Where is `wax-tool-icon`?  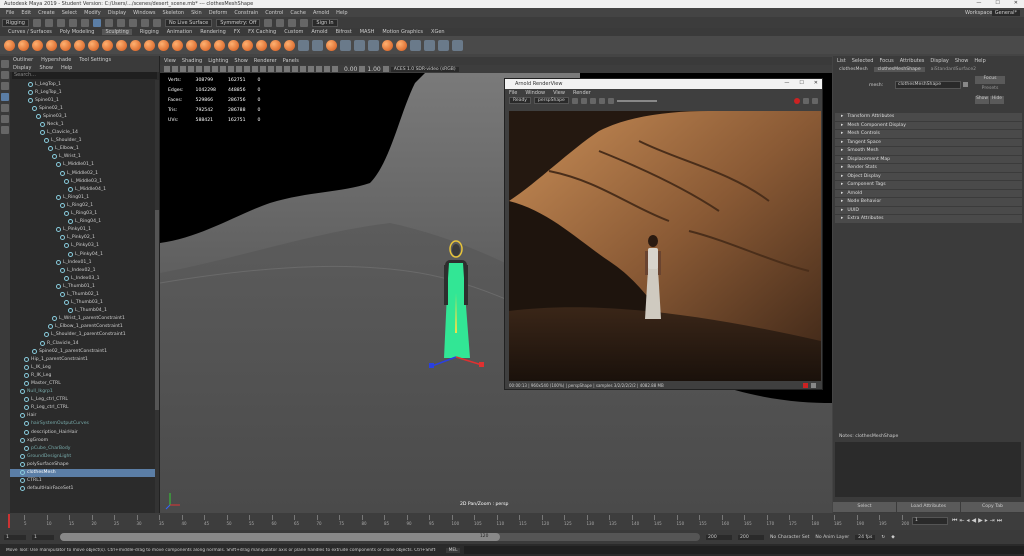 wax-tool-icon is located at coordinates (149, 45).